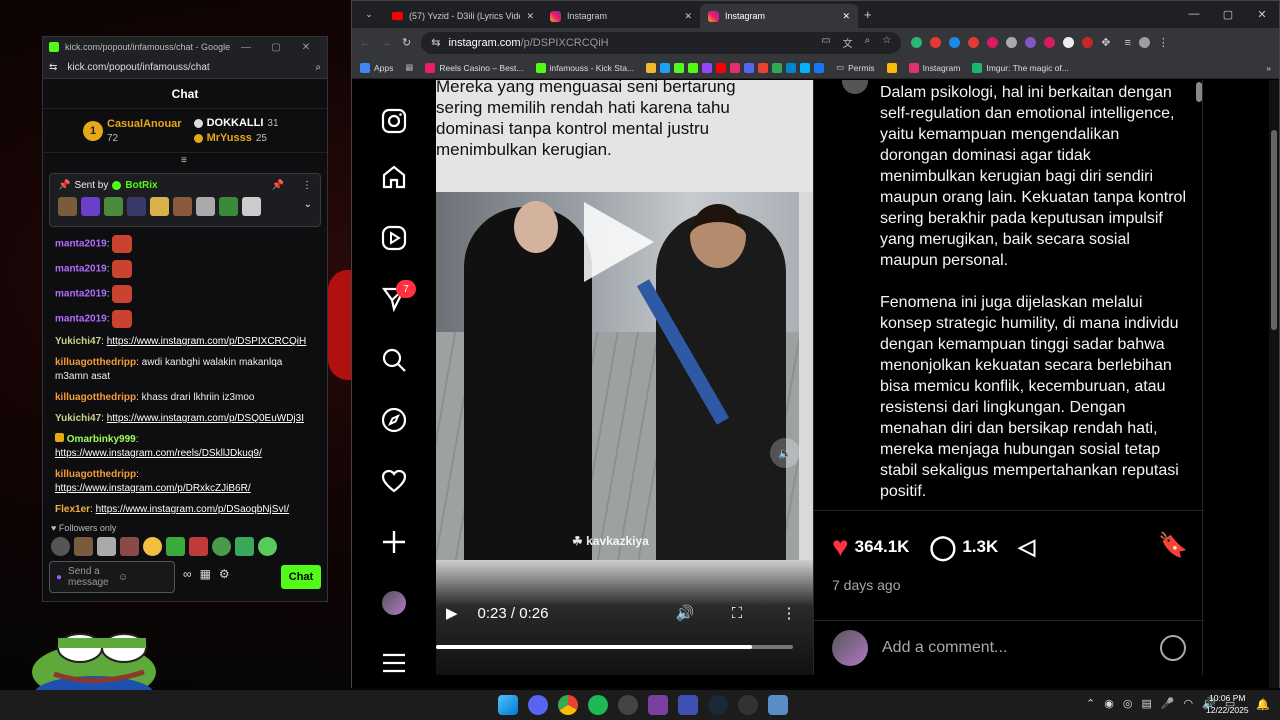 The width and height of the screenshot is (1280, 720). I want to click on chat-link: https://www.instagram.com/p/DSPIXCRCQiH, so click(207, 341).